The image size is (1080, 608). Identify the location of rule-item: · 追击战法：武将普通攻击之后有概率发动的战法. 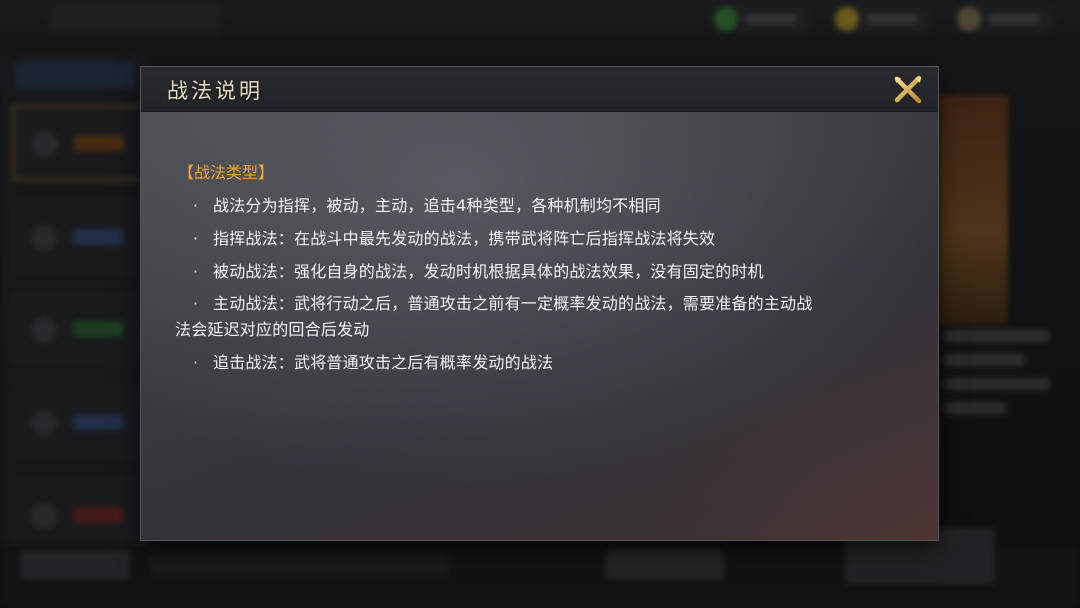
(535, 363).